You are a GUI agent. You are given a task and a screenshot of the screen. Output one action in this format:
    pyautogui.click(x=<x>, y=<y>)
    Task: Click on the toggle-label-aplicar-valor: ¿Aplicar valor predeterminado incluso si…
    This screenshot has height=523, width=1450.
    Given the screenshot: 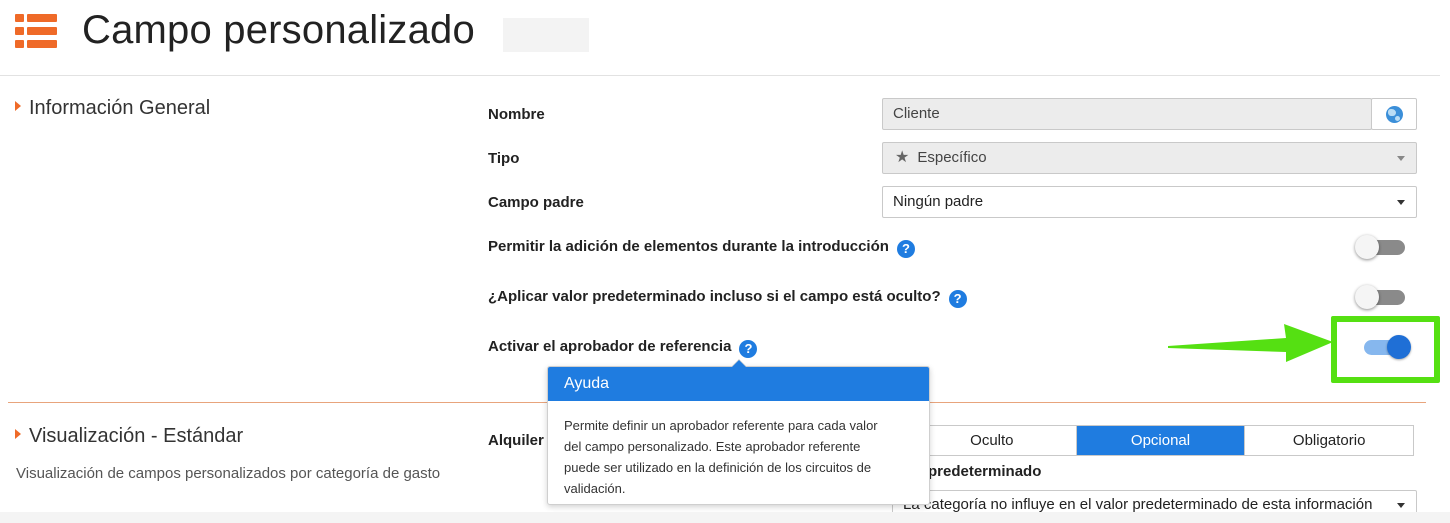 What is the action you would take?
    pyautogui.click(x=727, y=298)
    